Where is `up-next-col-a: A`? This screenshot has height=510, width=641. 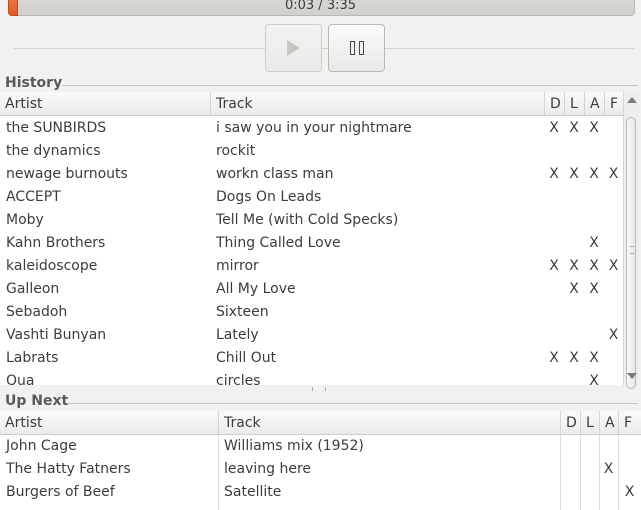 up-next-col-a: A is located at coordinates (608, 423).